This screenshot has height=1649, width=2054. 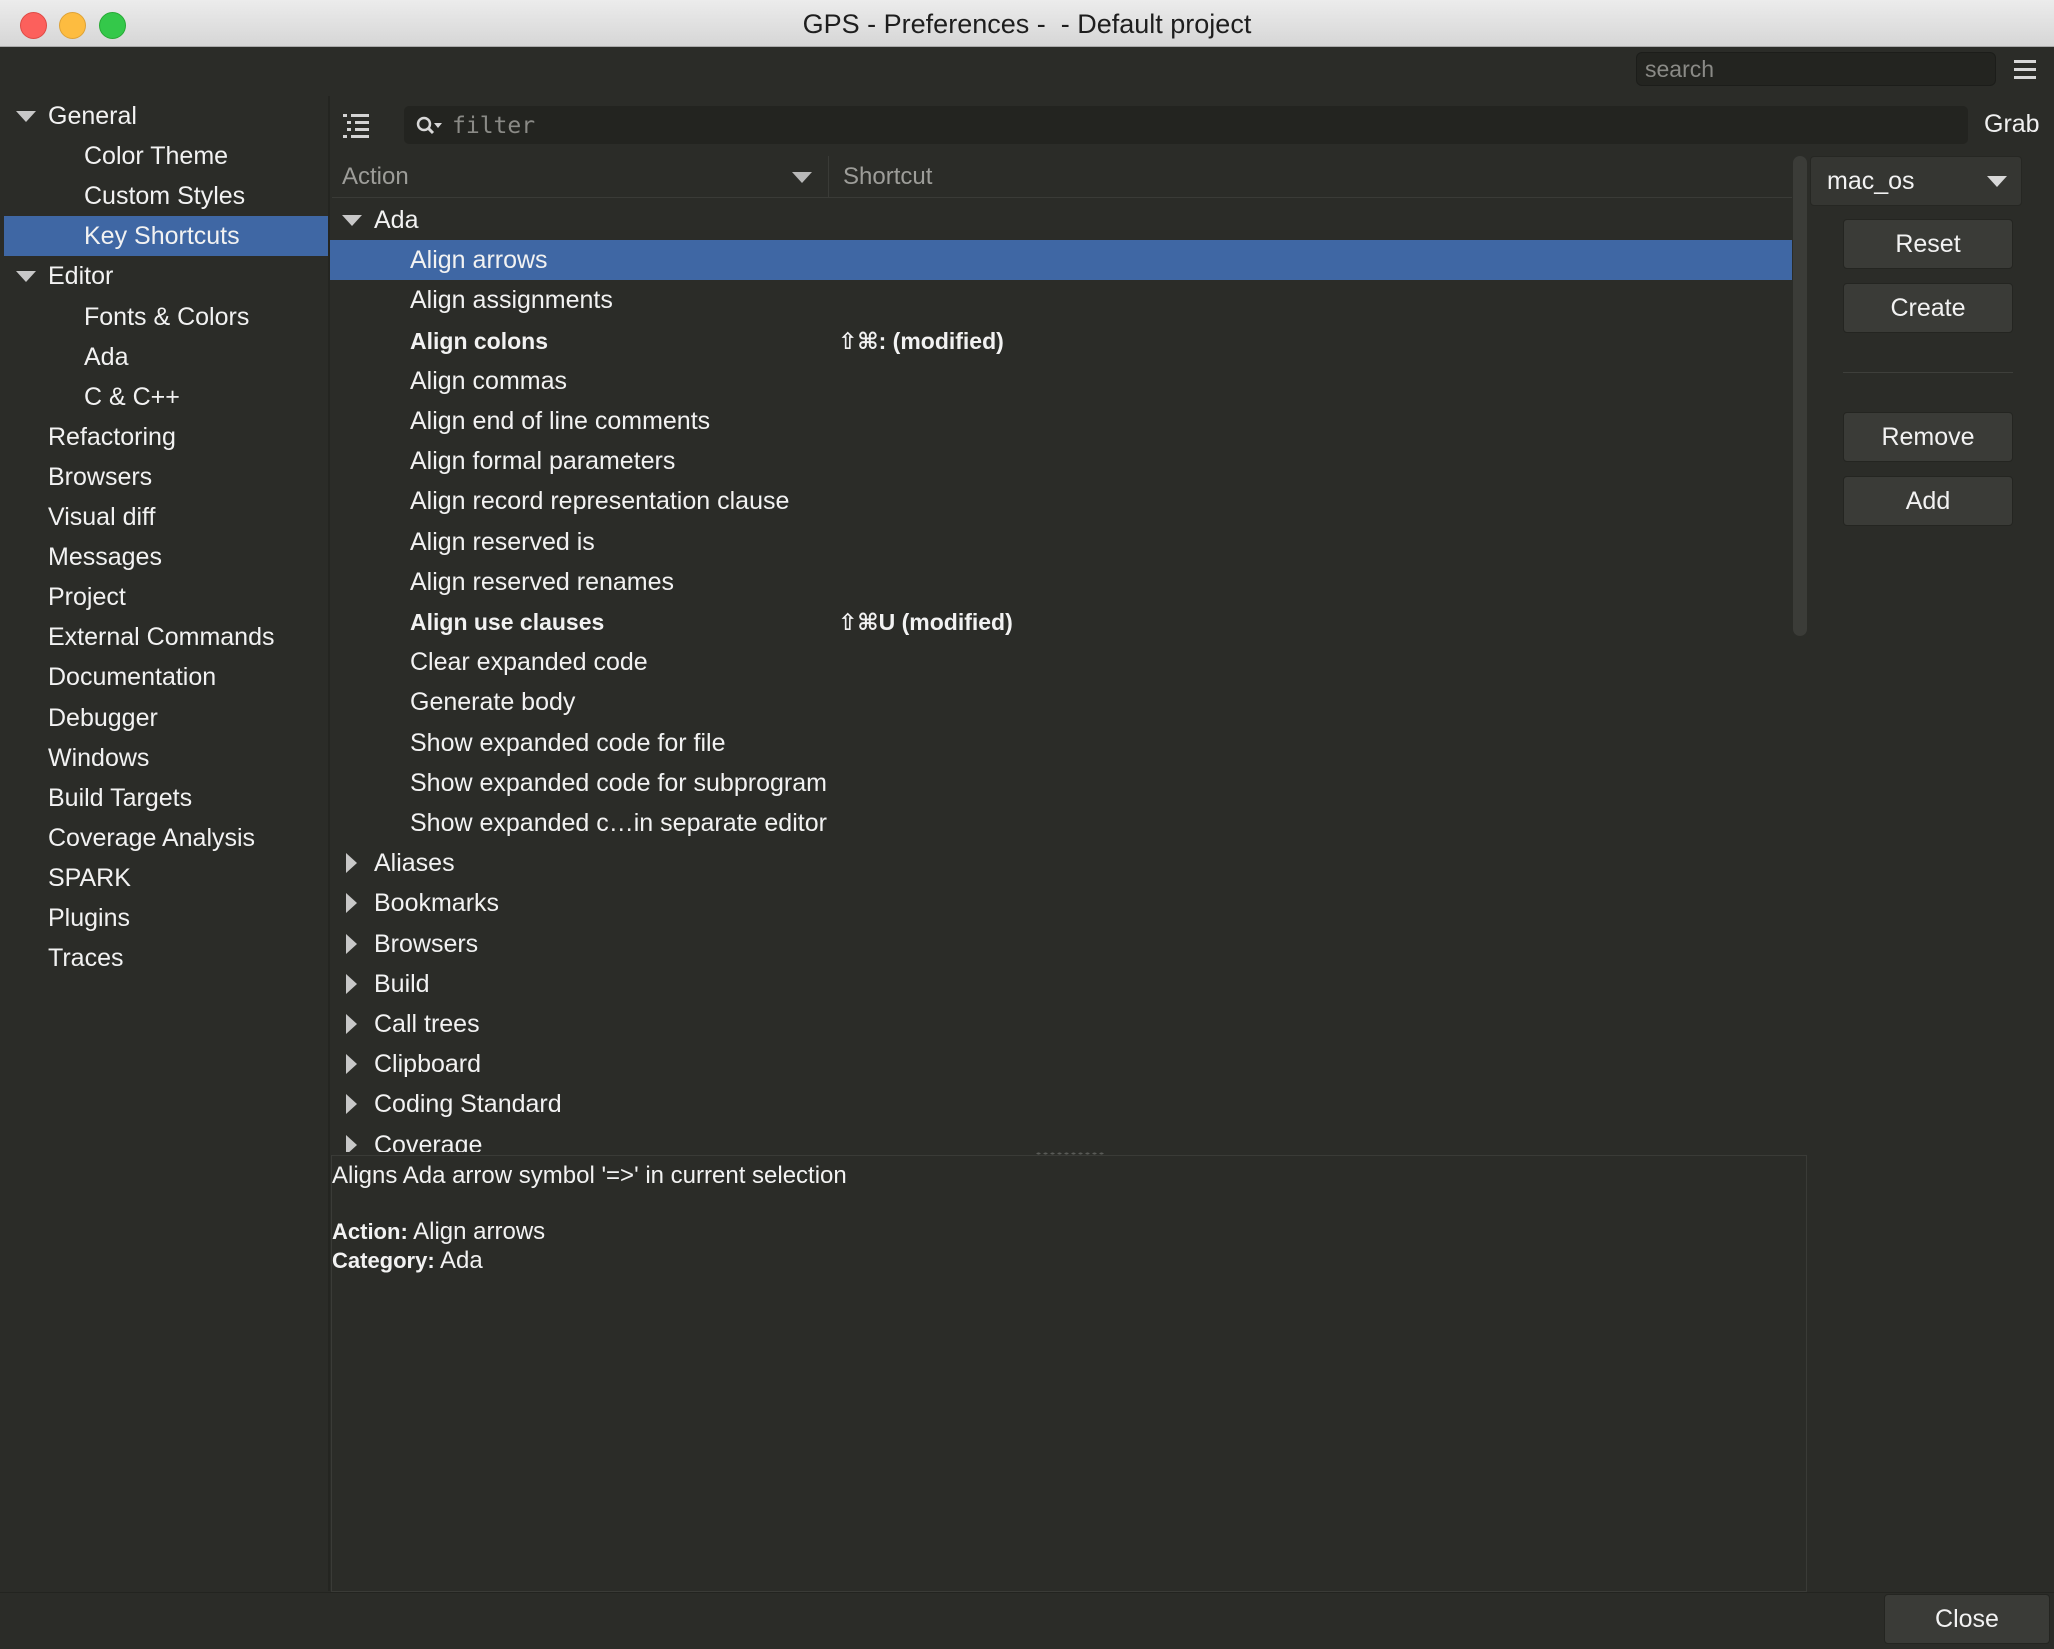 What do you see at coordinates (1310, 177) in the screenshot?
I see `shortcut-column-header: Shortcut` at bounding box center [1310, 177].